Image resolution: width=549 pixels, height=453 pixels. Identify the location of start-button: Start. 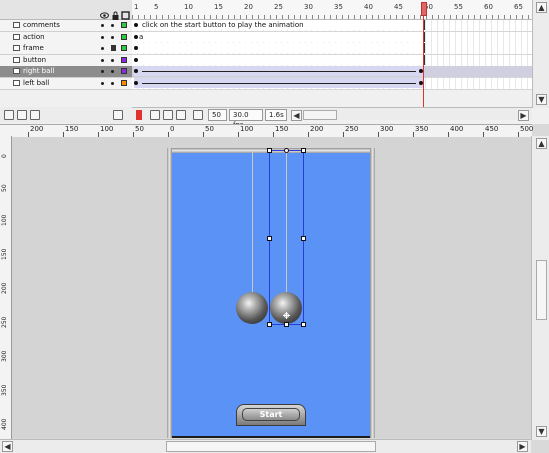
(271, 414).